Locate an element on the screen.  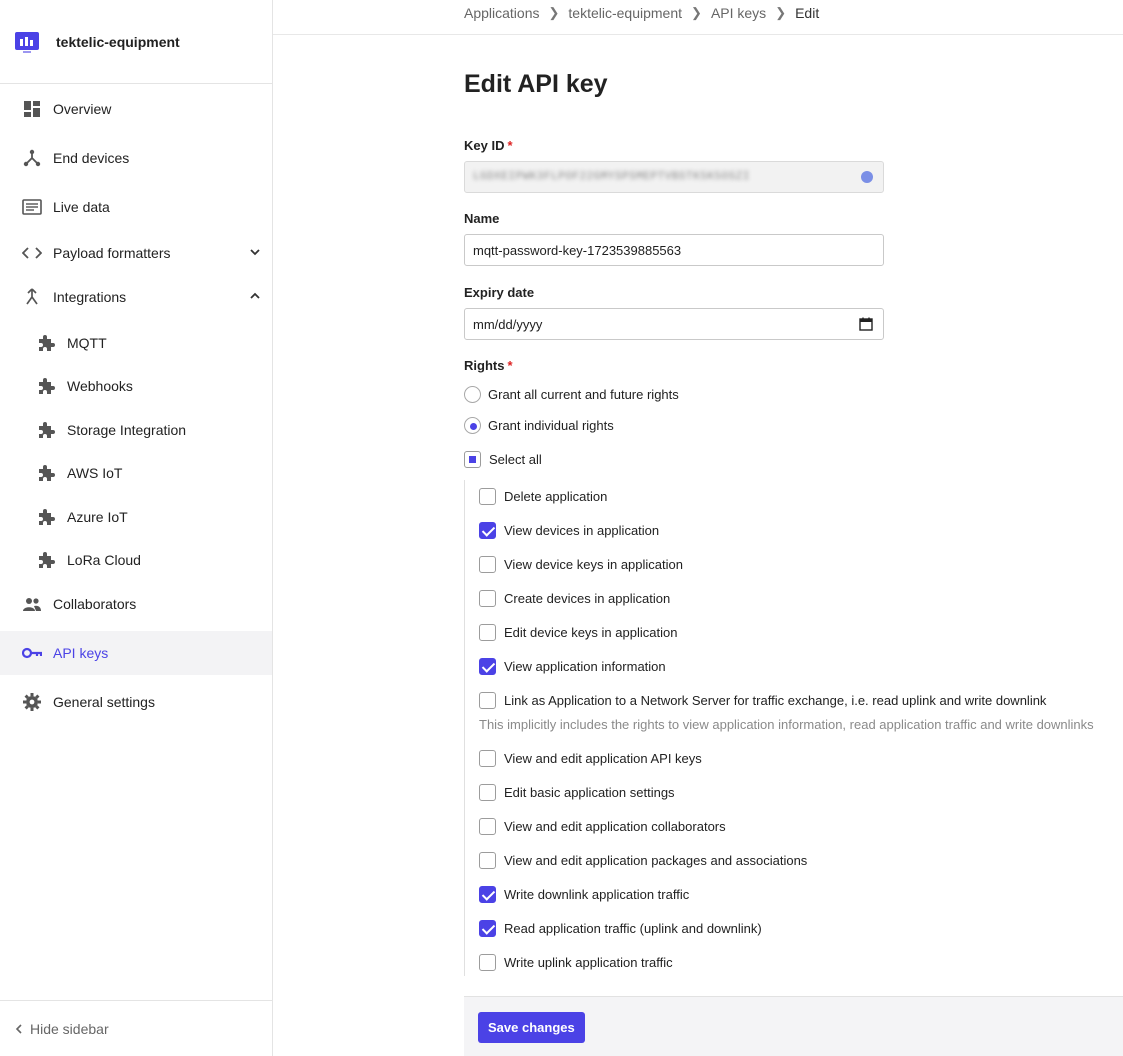
sidebar-item-label: Integrations is located at coordinates (90, 297).